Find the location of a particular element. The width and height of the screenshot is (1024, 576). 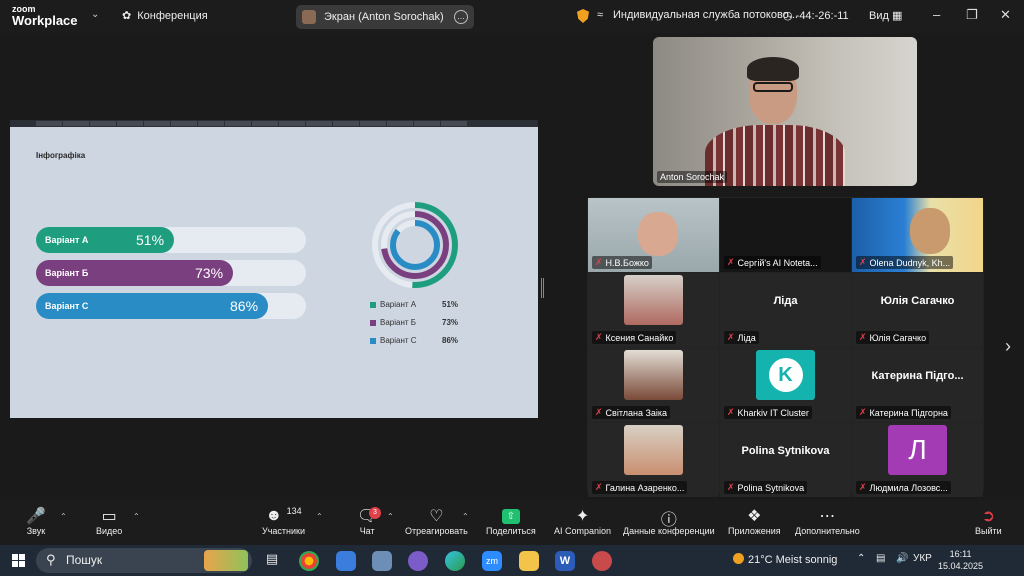

info-icon: ⓘ is located at coordinates (668, 520).